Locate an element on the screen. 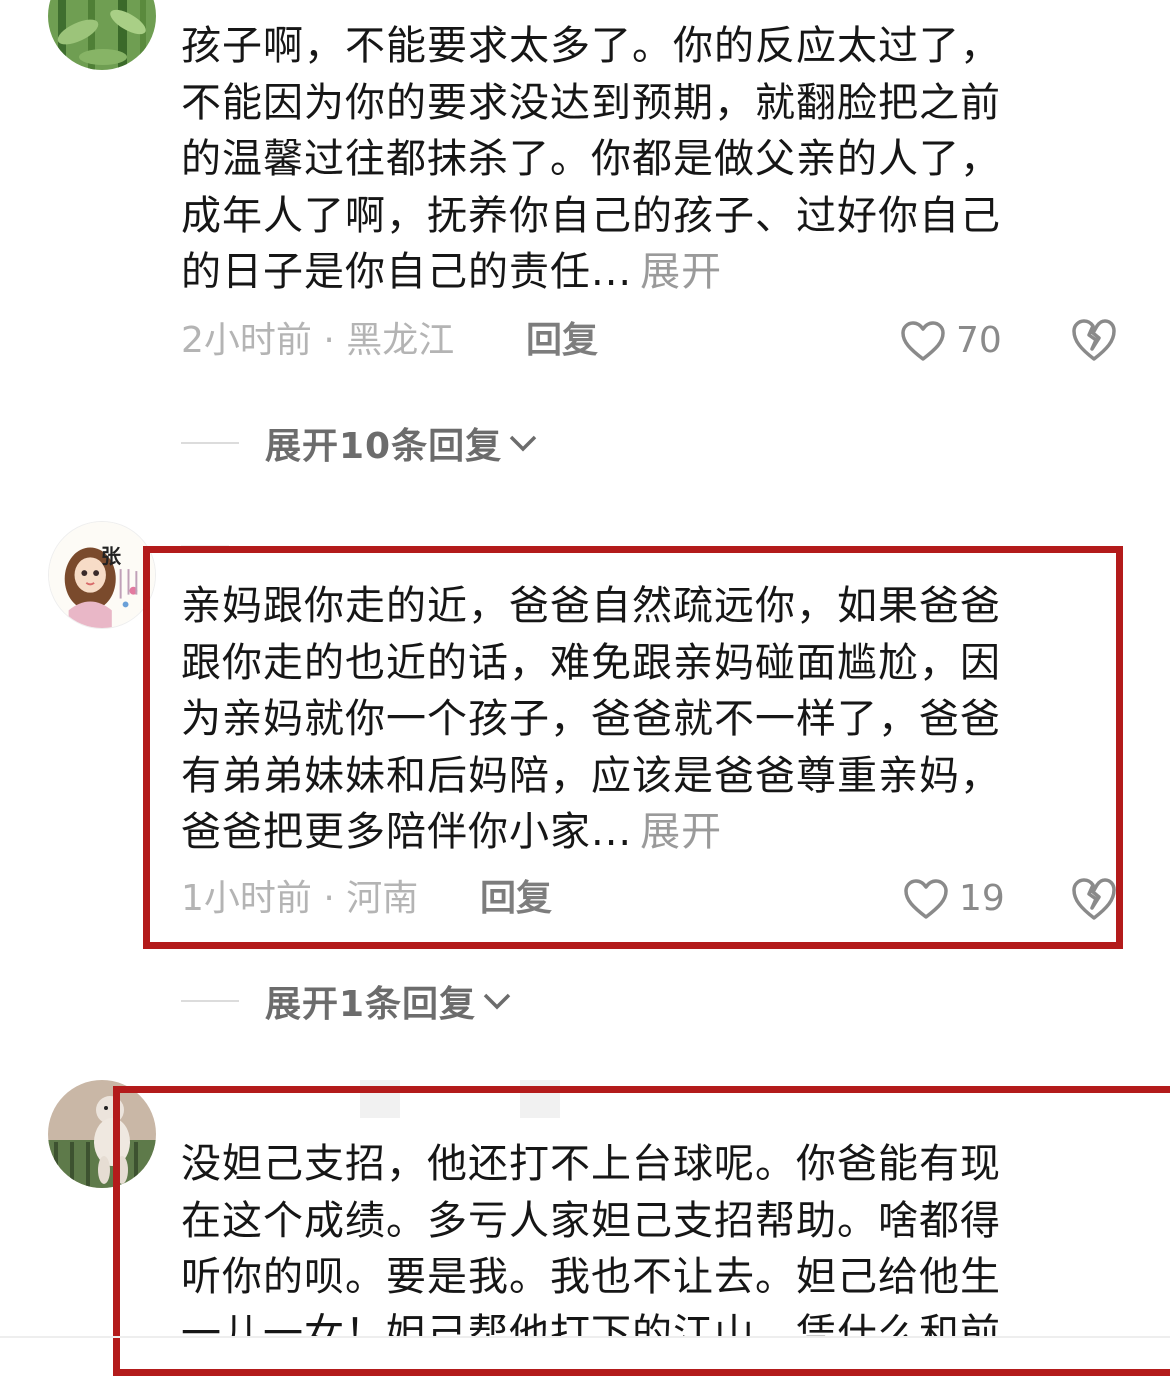 Image resolution: width=1170 pixels, height=1376 pixels. dislike-button is located at coordinates (1094, 340).